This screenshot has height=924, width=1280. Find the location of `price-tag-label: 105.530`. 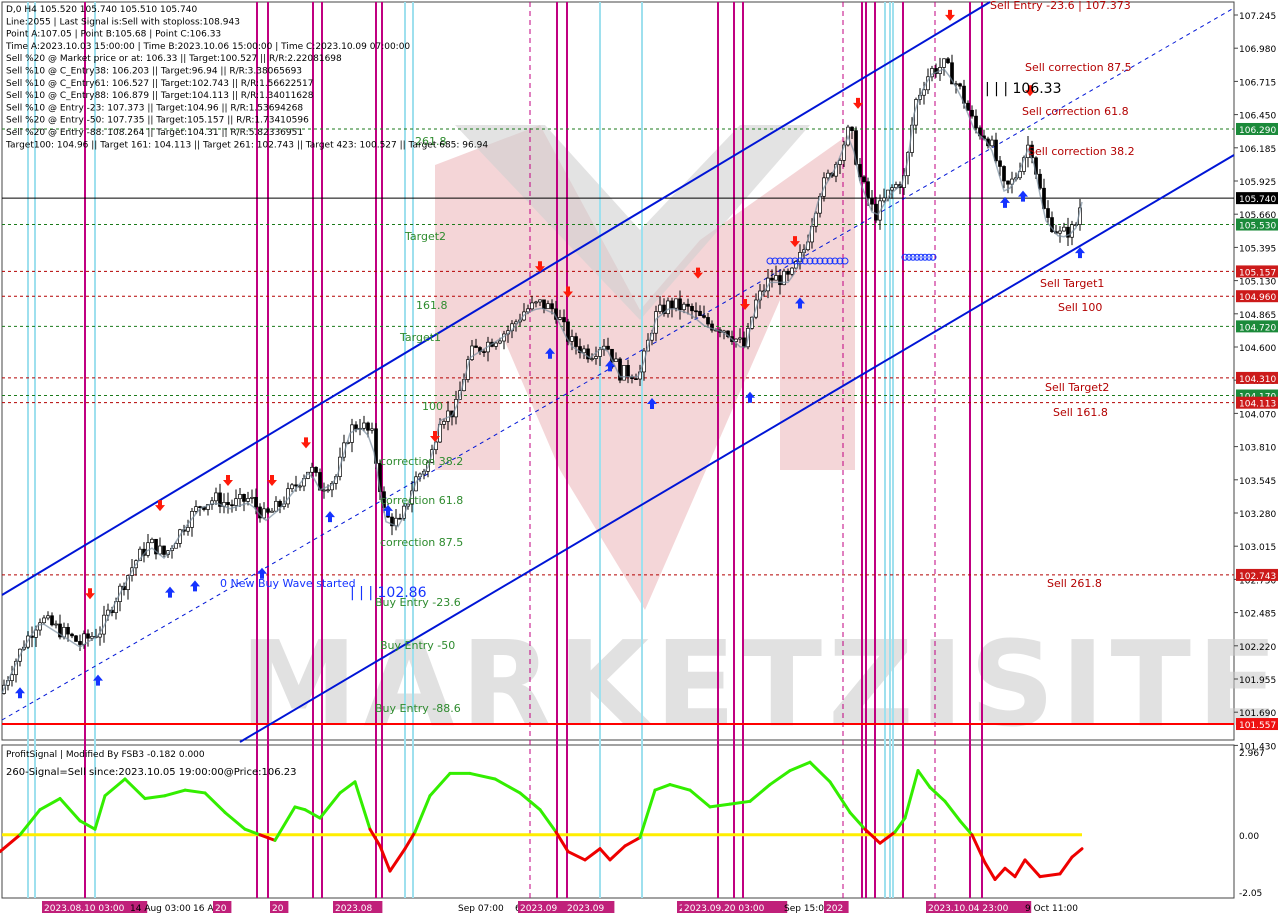

price-tag-label: 105.530 is located at coordinates (1257, 227).